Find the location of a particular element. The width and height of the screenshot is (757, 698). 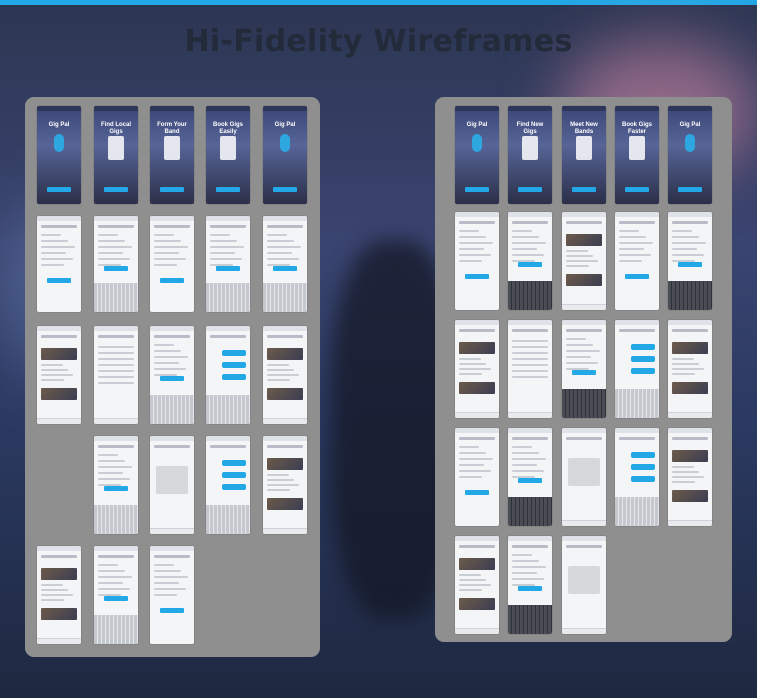

phone-mockup is located at coordinates (172, 148).